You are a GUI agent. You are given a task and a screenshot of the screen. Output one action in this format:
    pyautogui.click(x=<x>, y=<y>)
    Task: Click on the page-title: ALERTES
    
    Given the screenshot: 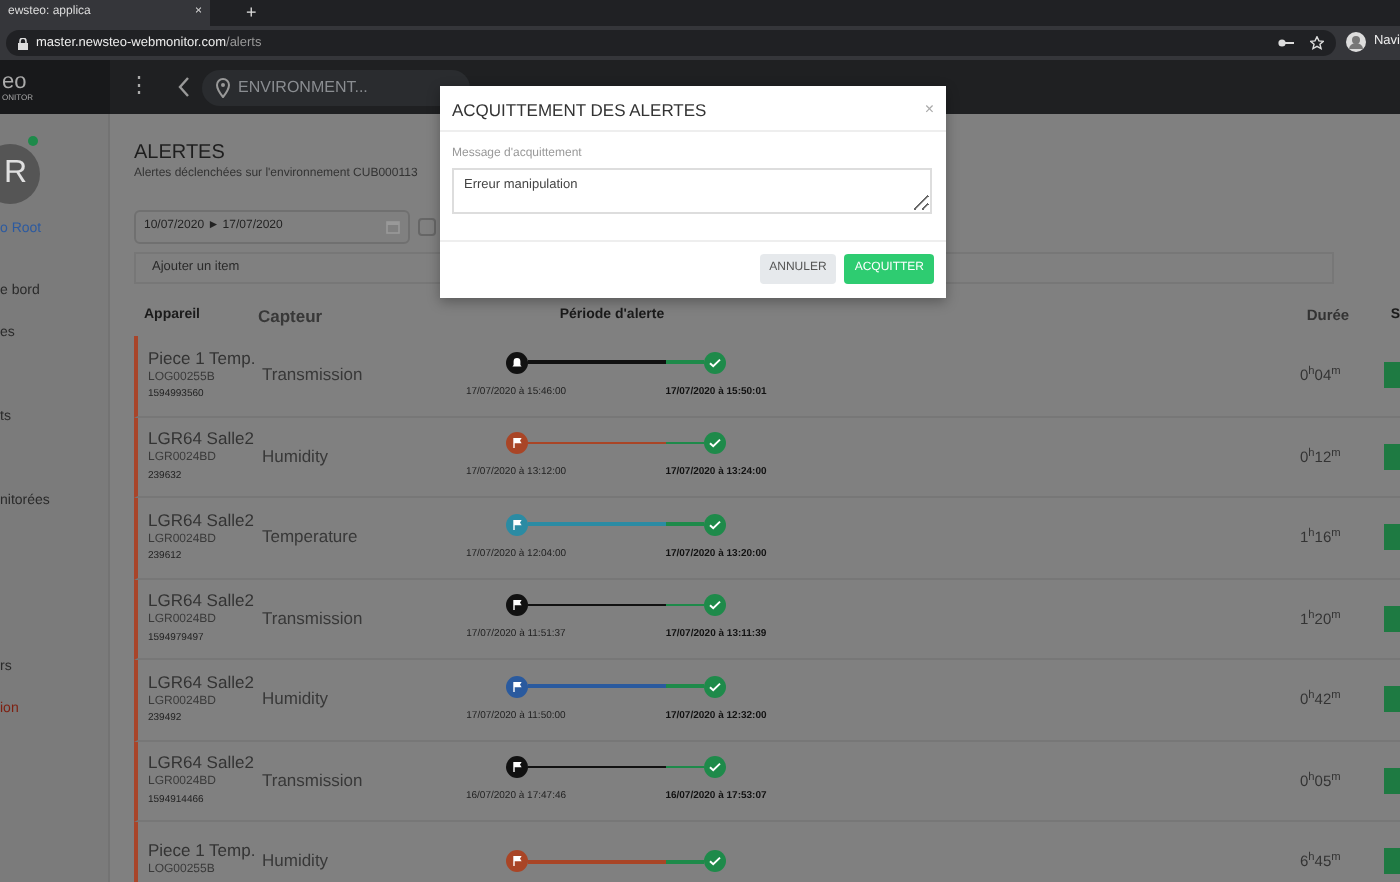 What is the action you would take?
    pyautogui.click(x=179, y=154)
    